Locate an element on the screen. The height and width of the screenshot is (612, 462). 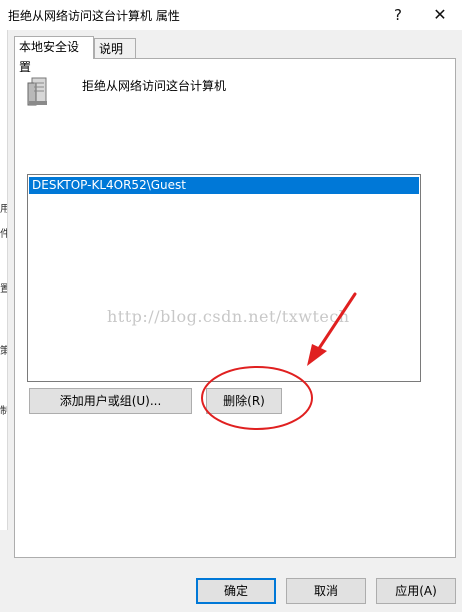
edge-text: 制 is located at coordinates (3, 411).